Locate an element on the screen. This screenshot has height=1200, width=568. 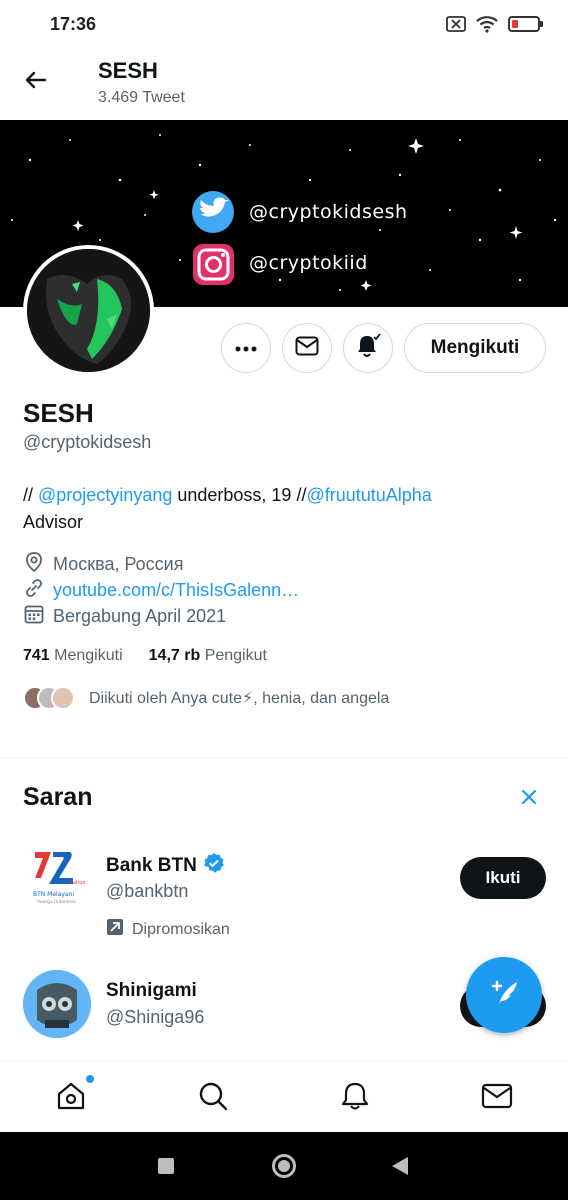
suggestion-handle: @Shiniga96 is located at coordinates (155, 1017).